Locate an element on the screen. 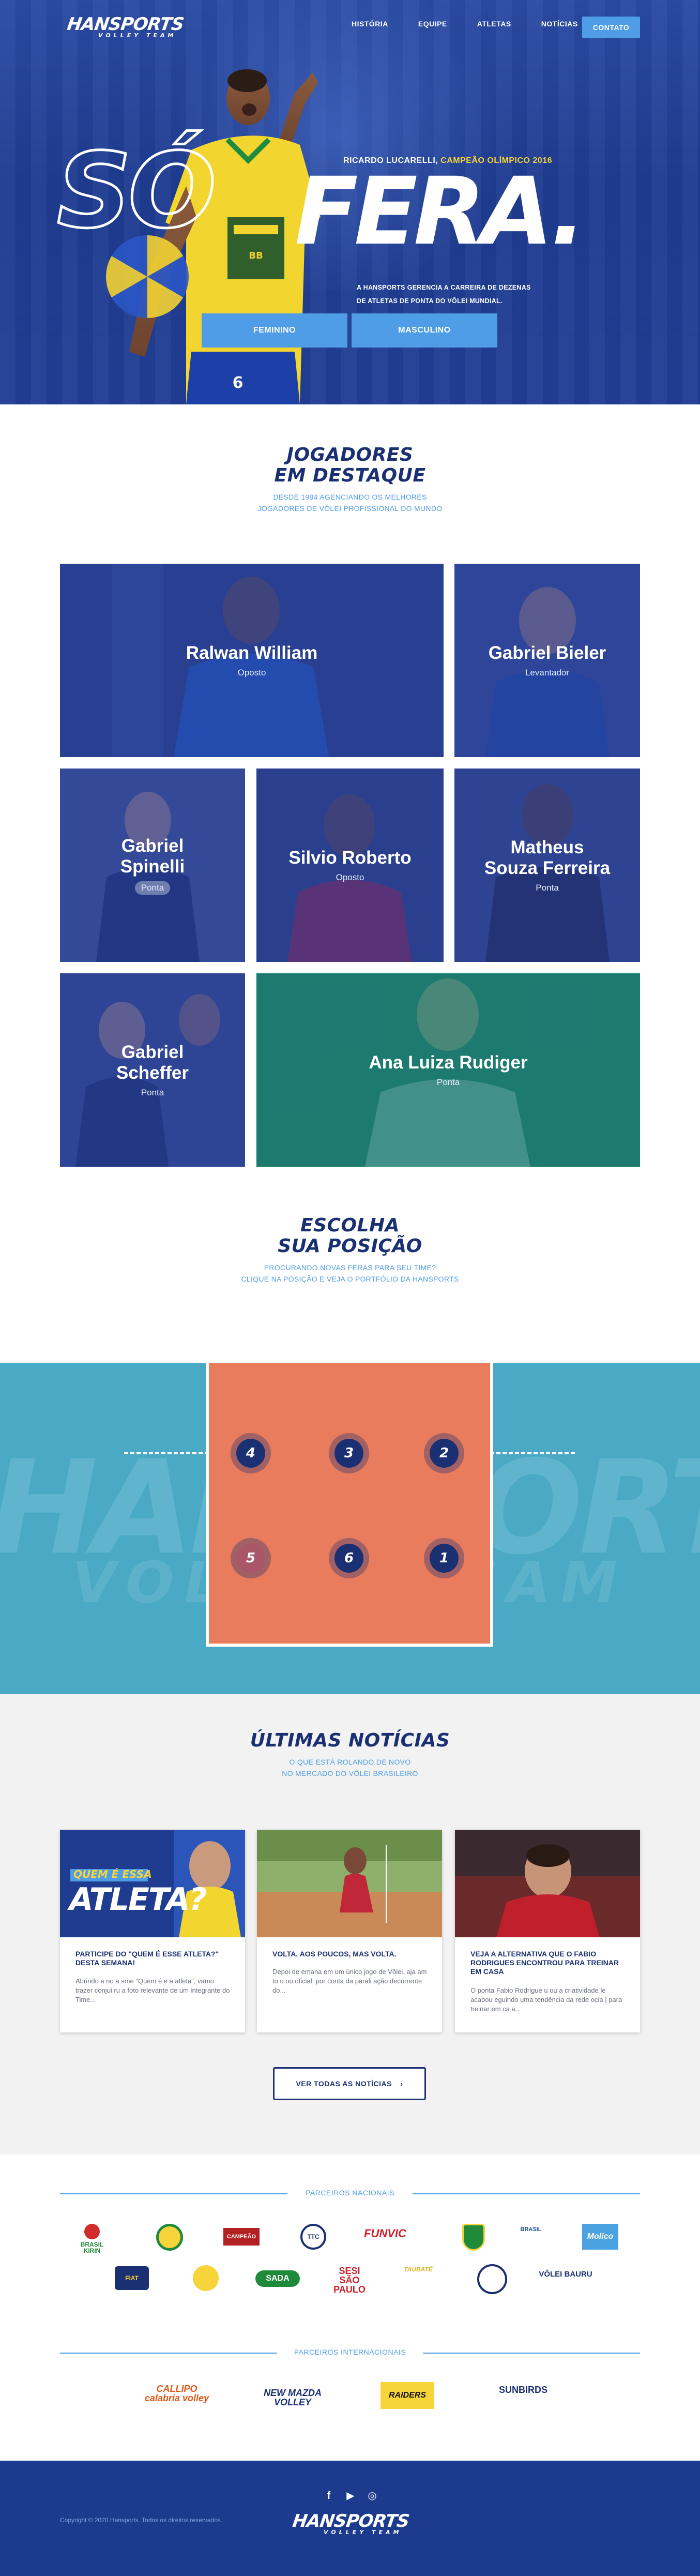 This screenshot has width=700, height=2576. card-body: Silvio Roberto Oposto is located at coordinates (350, 865).